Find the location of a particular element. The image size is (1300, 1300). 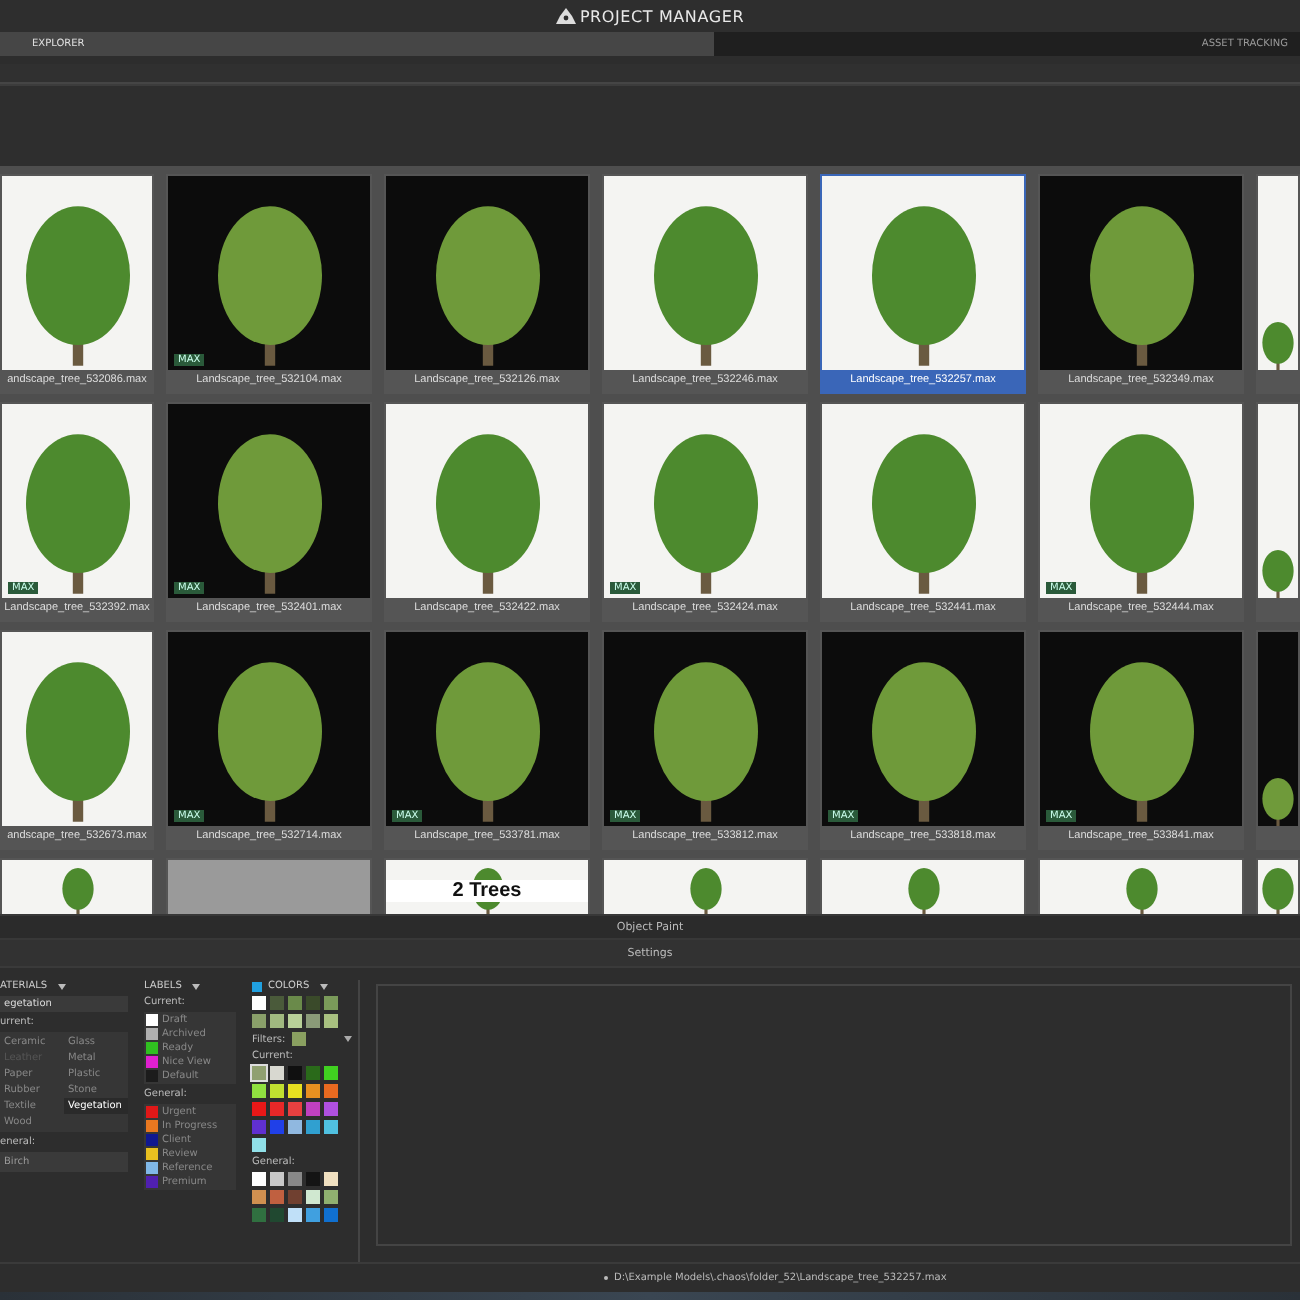

window-title: PROJECT MANAGER is located at coordinates (662, 16).